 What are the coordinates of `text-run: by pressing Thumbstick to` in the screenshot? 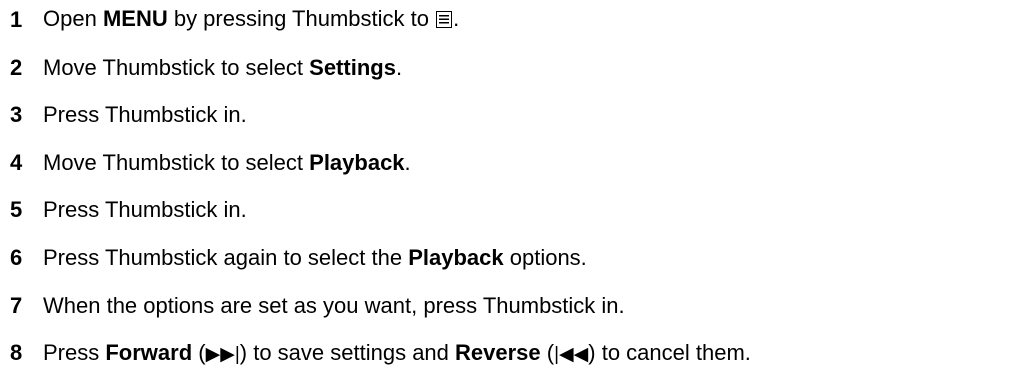 It's located at (301, 18).